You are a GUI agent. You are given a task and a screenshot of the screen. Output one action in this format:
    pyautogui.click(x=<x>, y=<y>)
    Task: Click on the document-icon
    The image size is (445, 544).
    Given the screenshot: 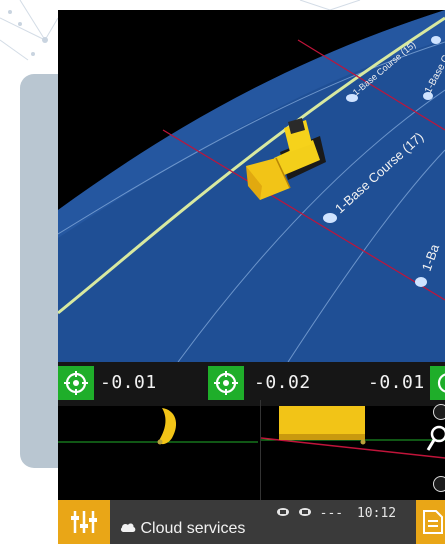 What is the action you would take?
    pyautogui.click(x=433, y=522)
    